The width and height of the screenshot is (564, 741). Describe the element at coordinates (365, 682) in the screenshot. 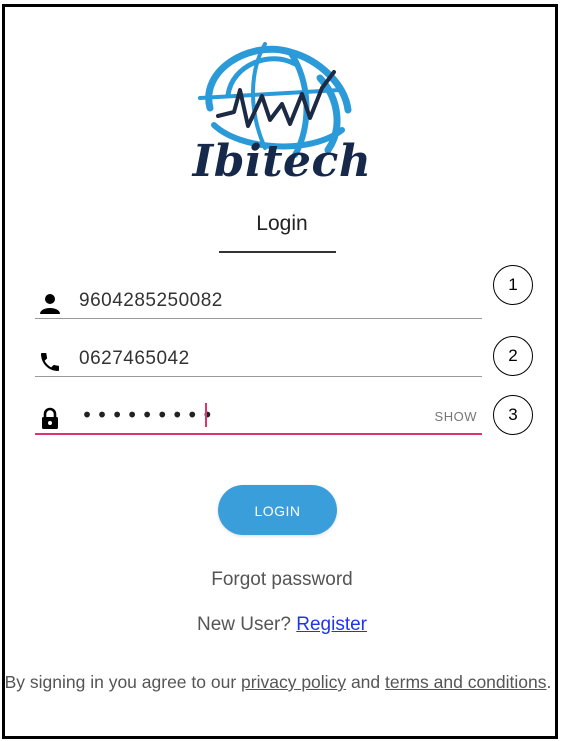

I see `terms-and: and` at that location.